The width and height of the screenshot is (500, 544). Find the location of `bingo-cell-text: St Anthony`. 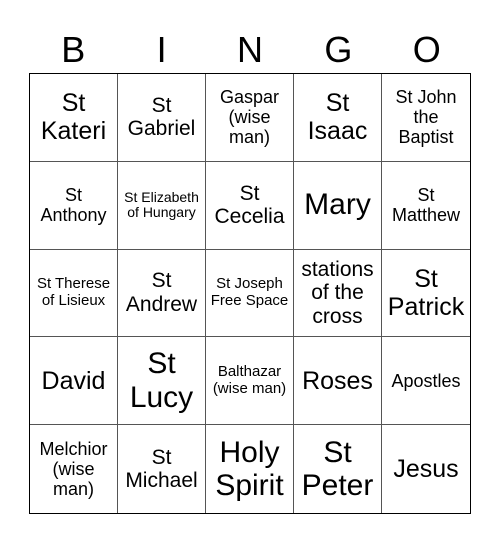

bingo-cell-text: St Anthony is located at coordinates (73, 205).